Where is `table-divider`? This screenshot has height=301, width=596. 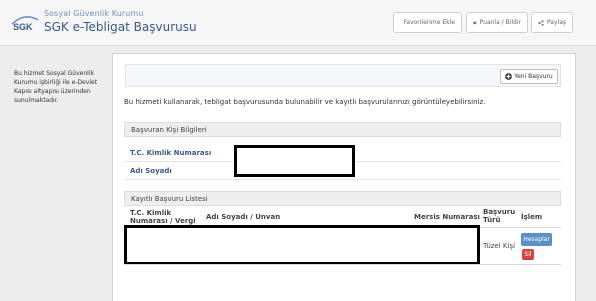 table-divider is located at coordinates (342, 264).